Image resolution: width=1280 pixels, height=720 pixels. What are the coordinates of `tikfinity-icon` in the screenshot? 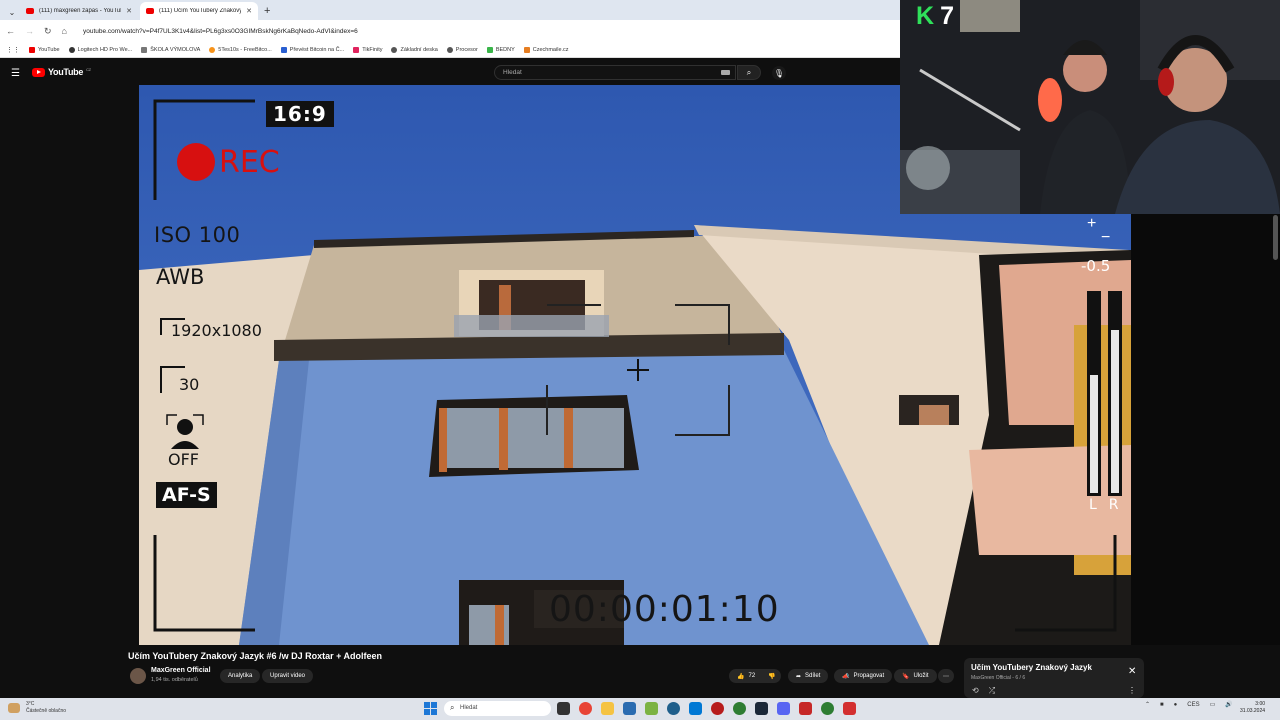 It's located at (356, 49).